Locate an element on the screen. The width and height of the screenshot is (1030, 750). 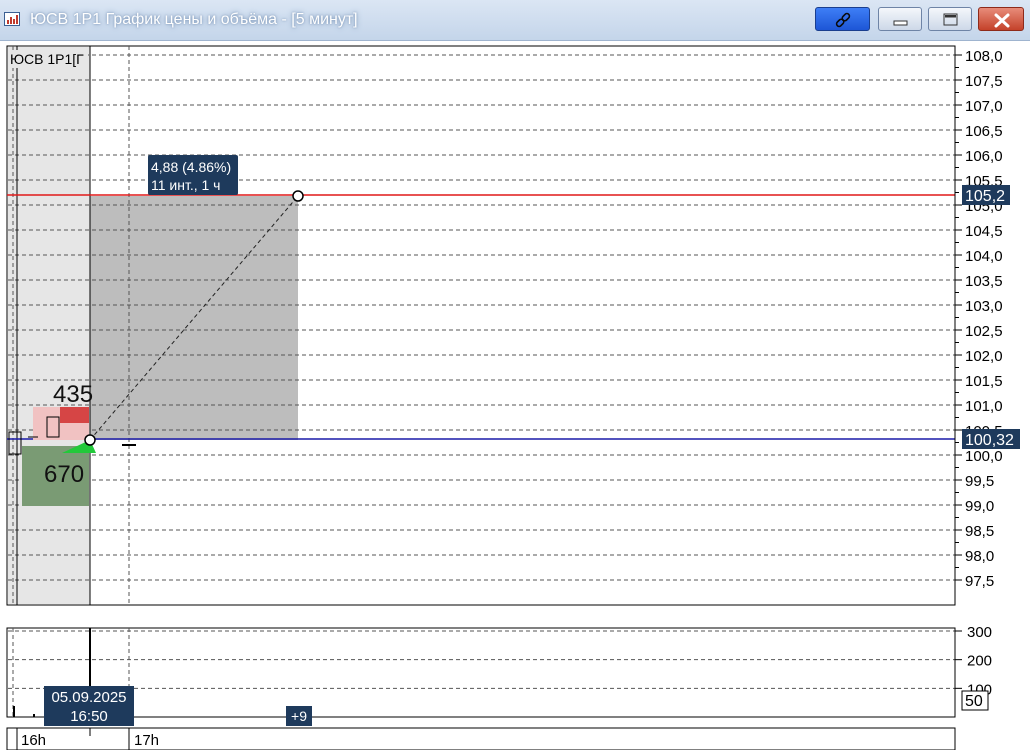
measure-change-text: 4,88 (4.86%) is located at coordinates (191, 167).